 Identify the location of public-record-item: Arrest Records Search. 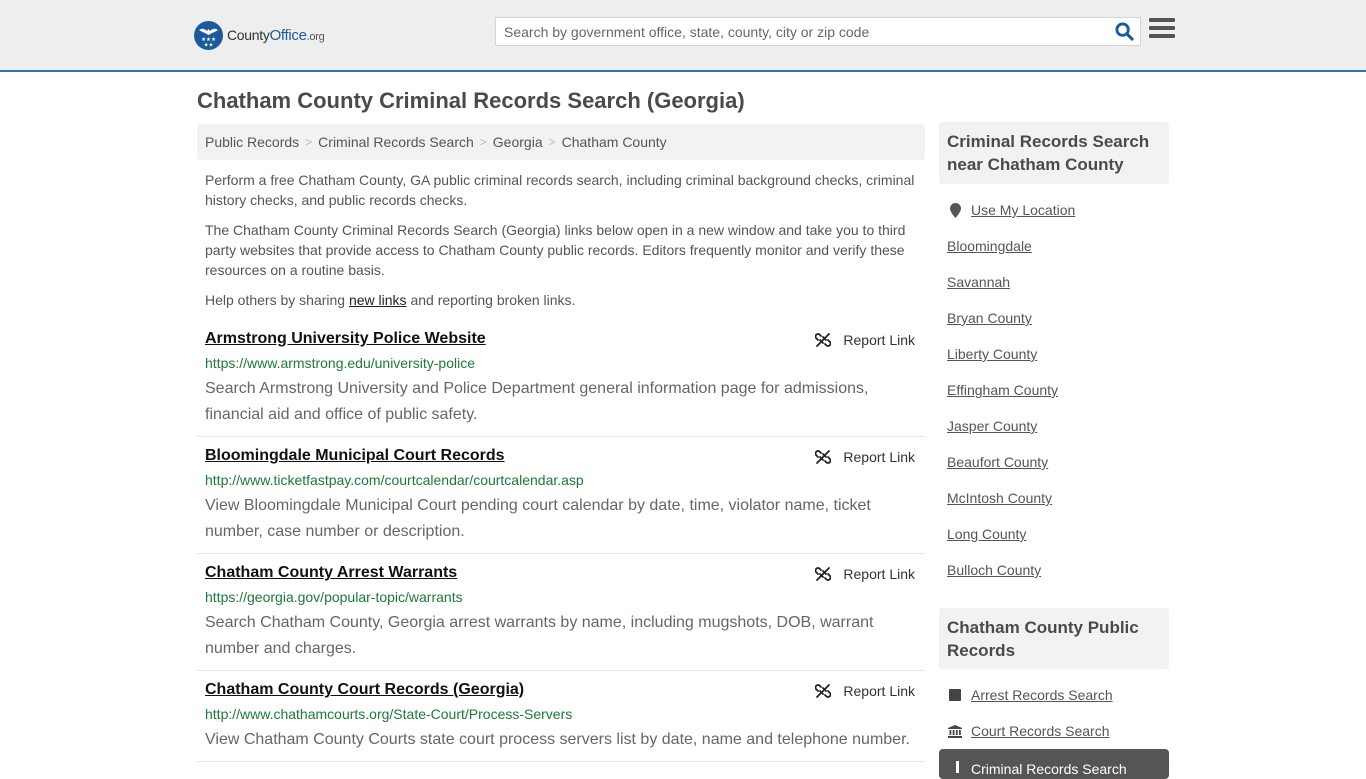
(1030, 695).